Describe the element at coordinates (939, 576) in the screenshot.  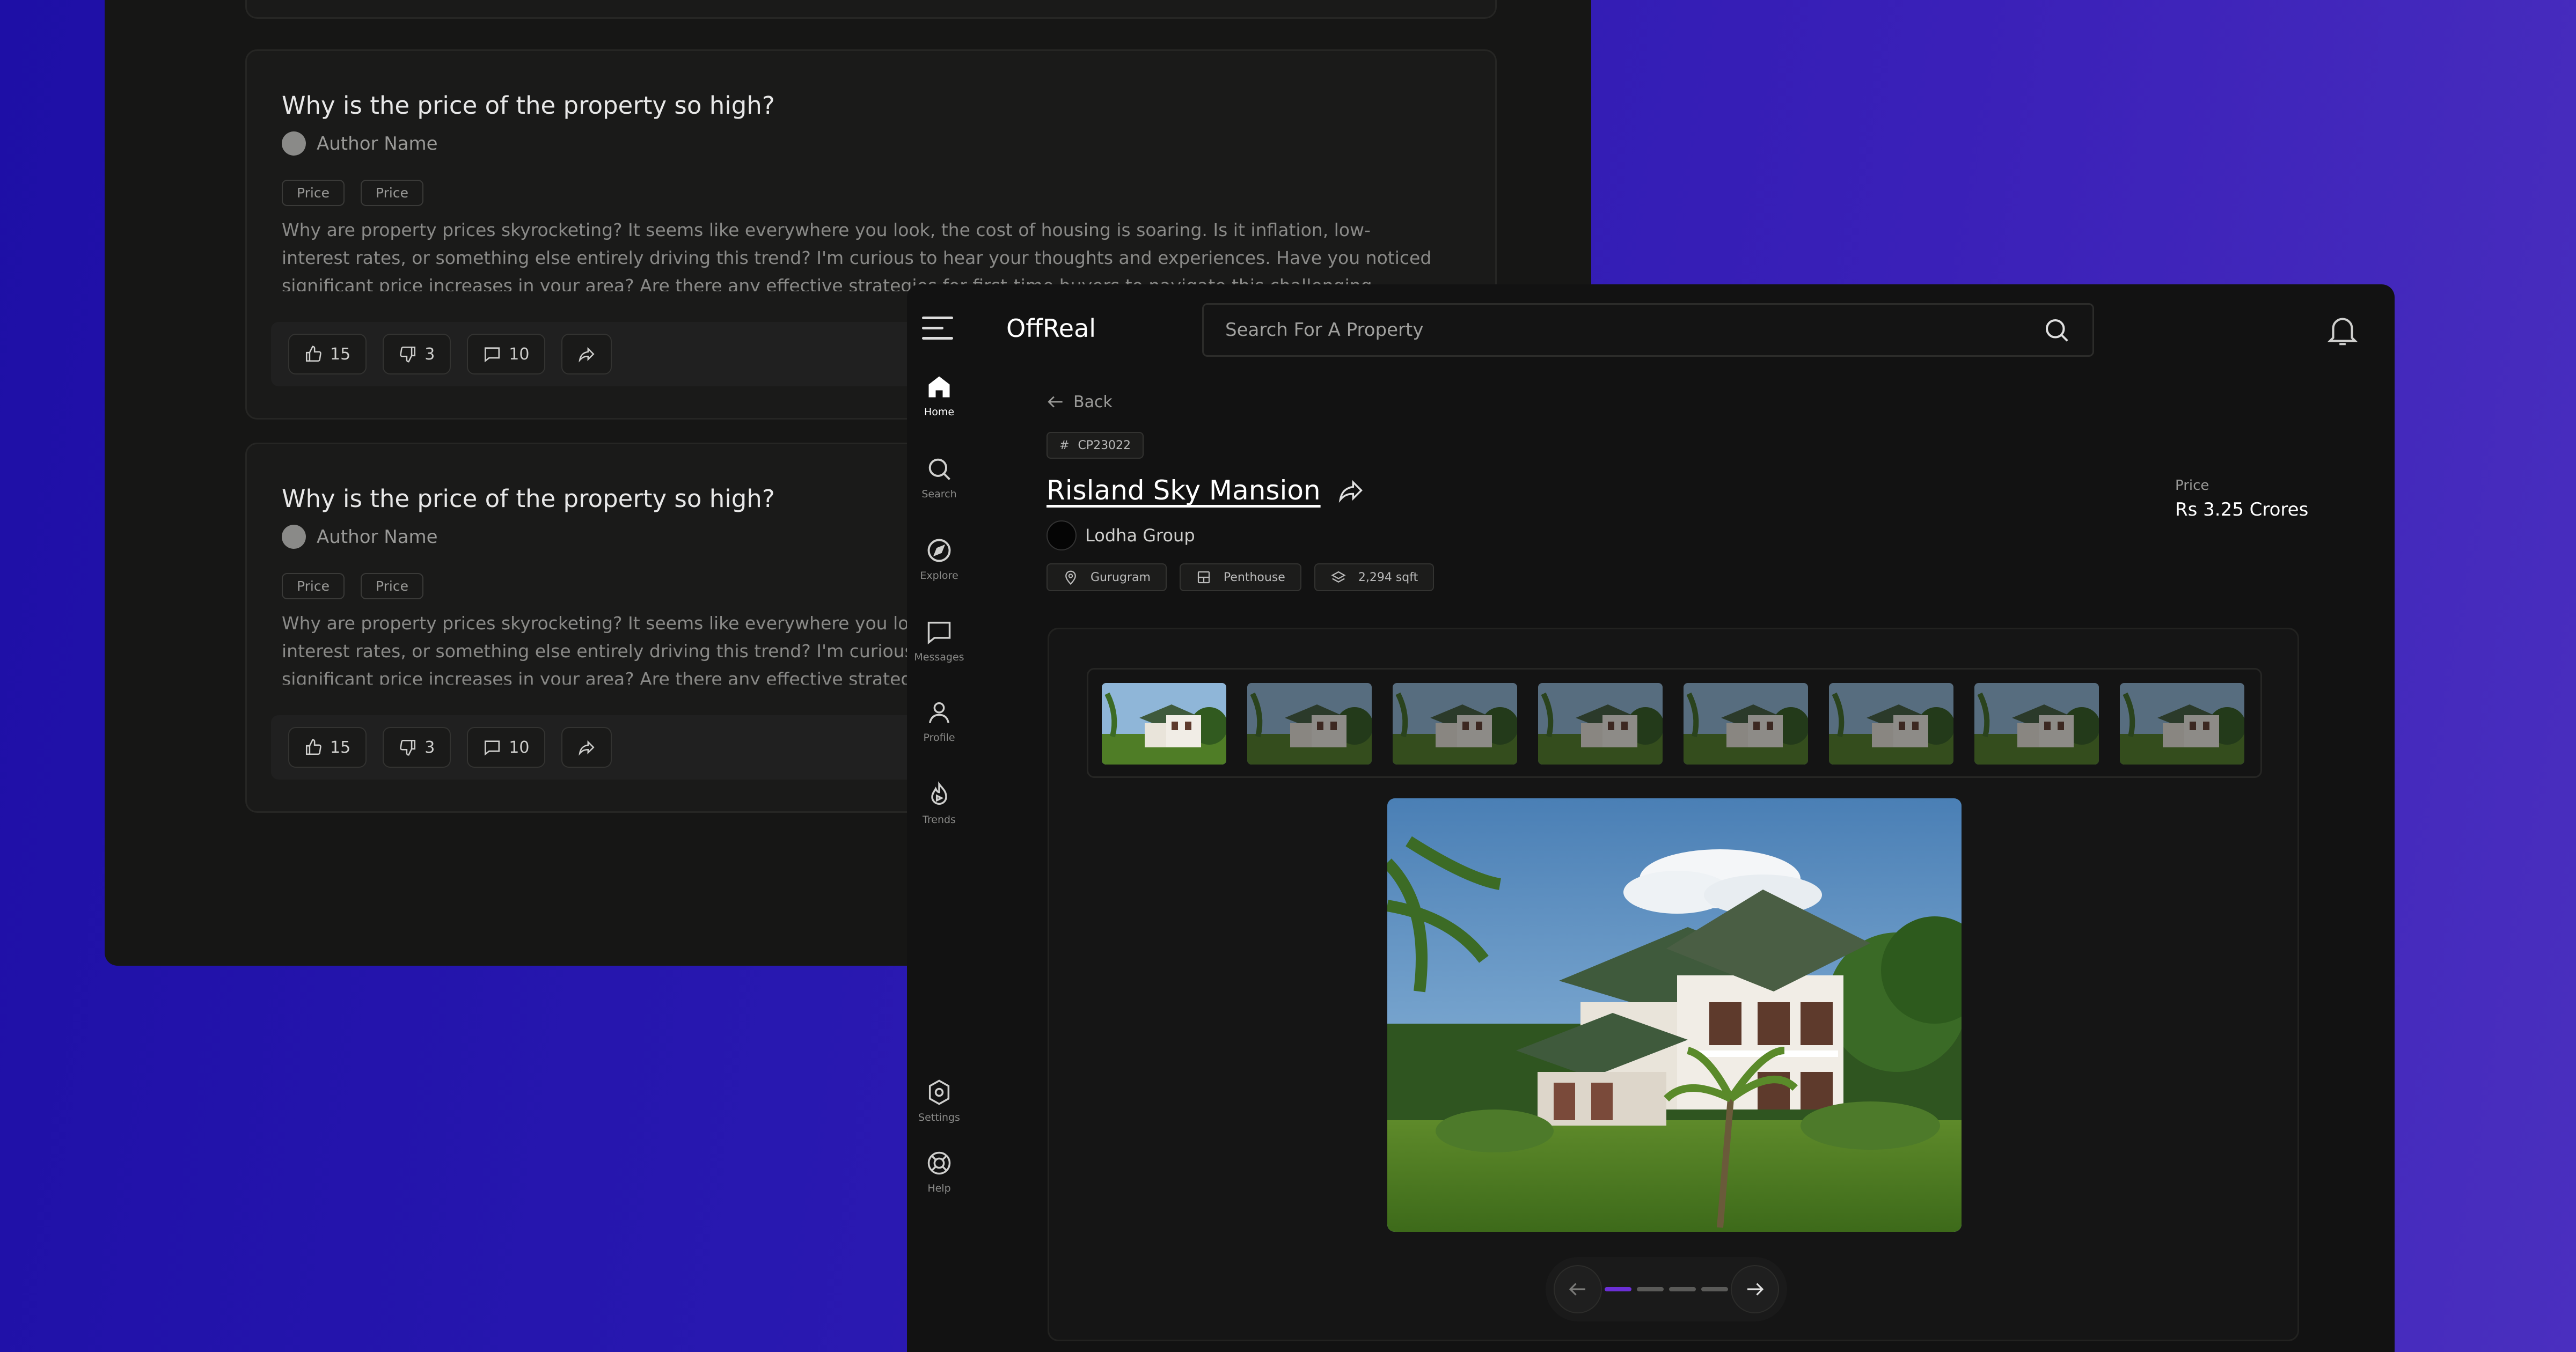
I see `sidebar-item-label: Explore` at that location.